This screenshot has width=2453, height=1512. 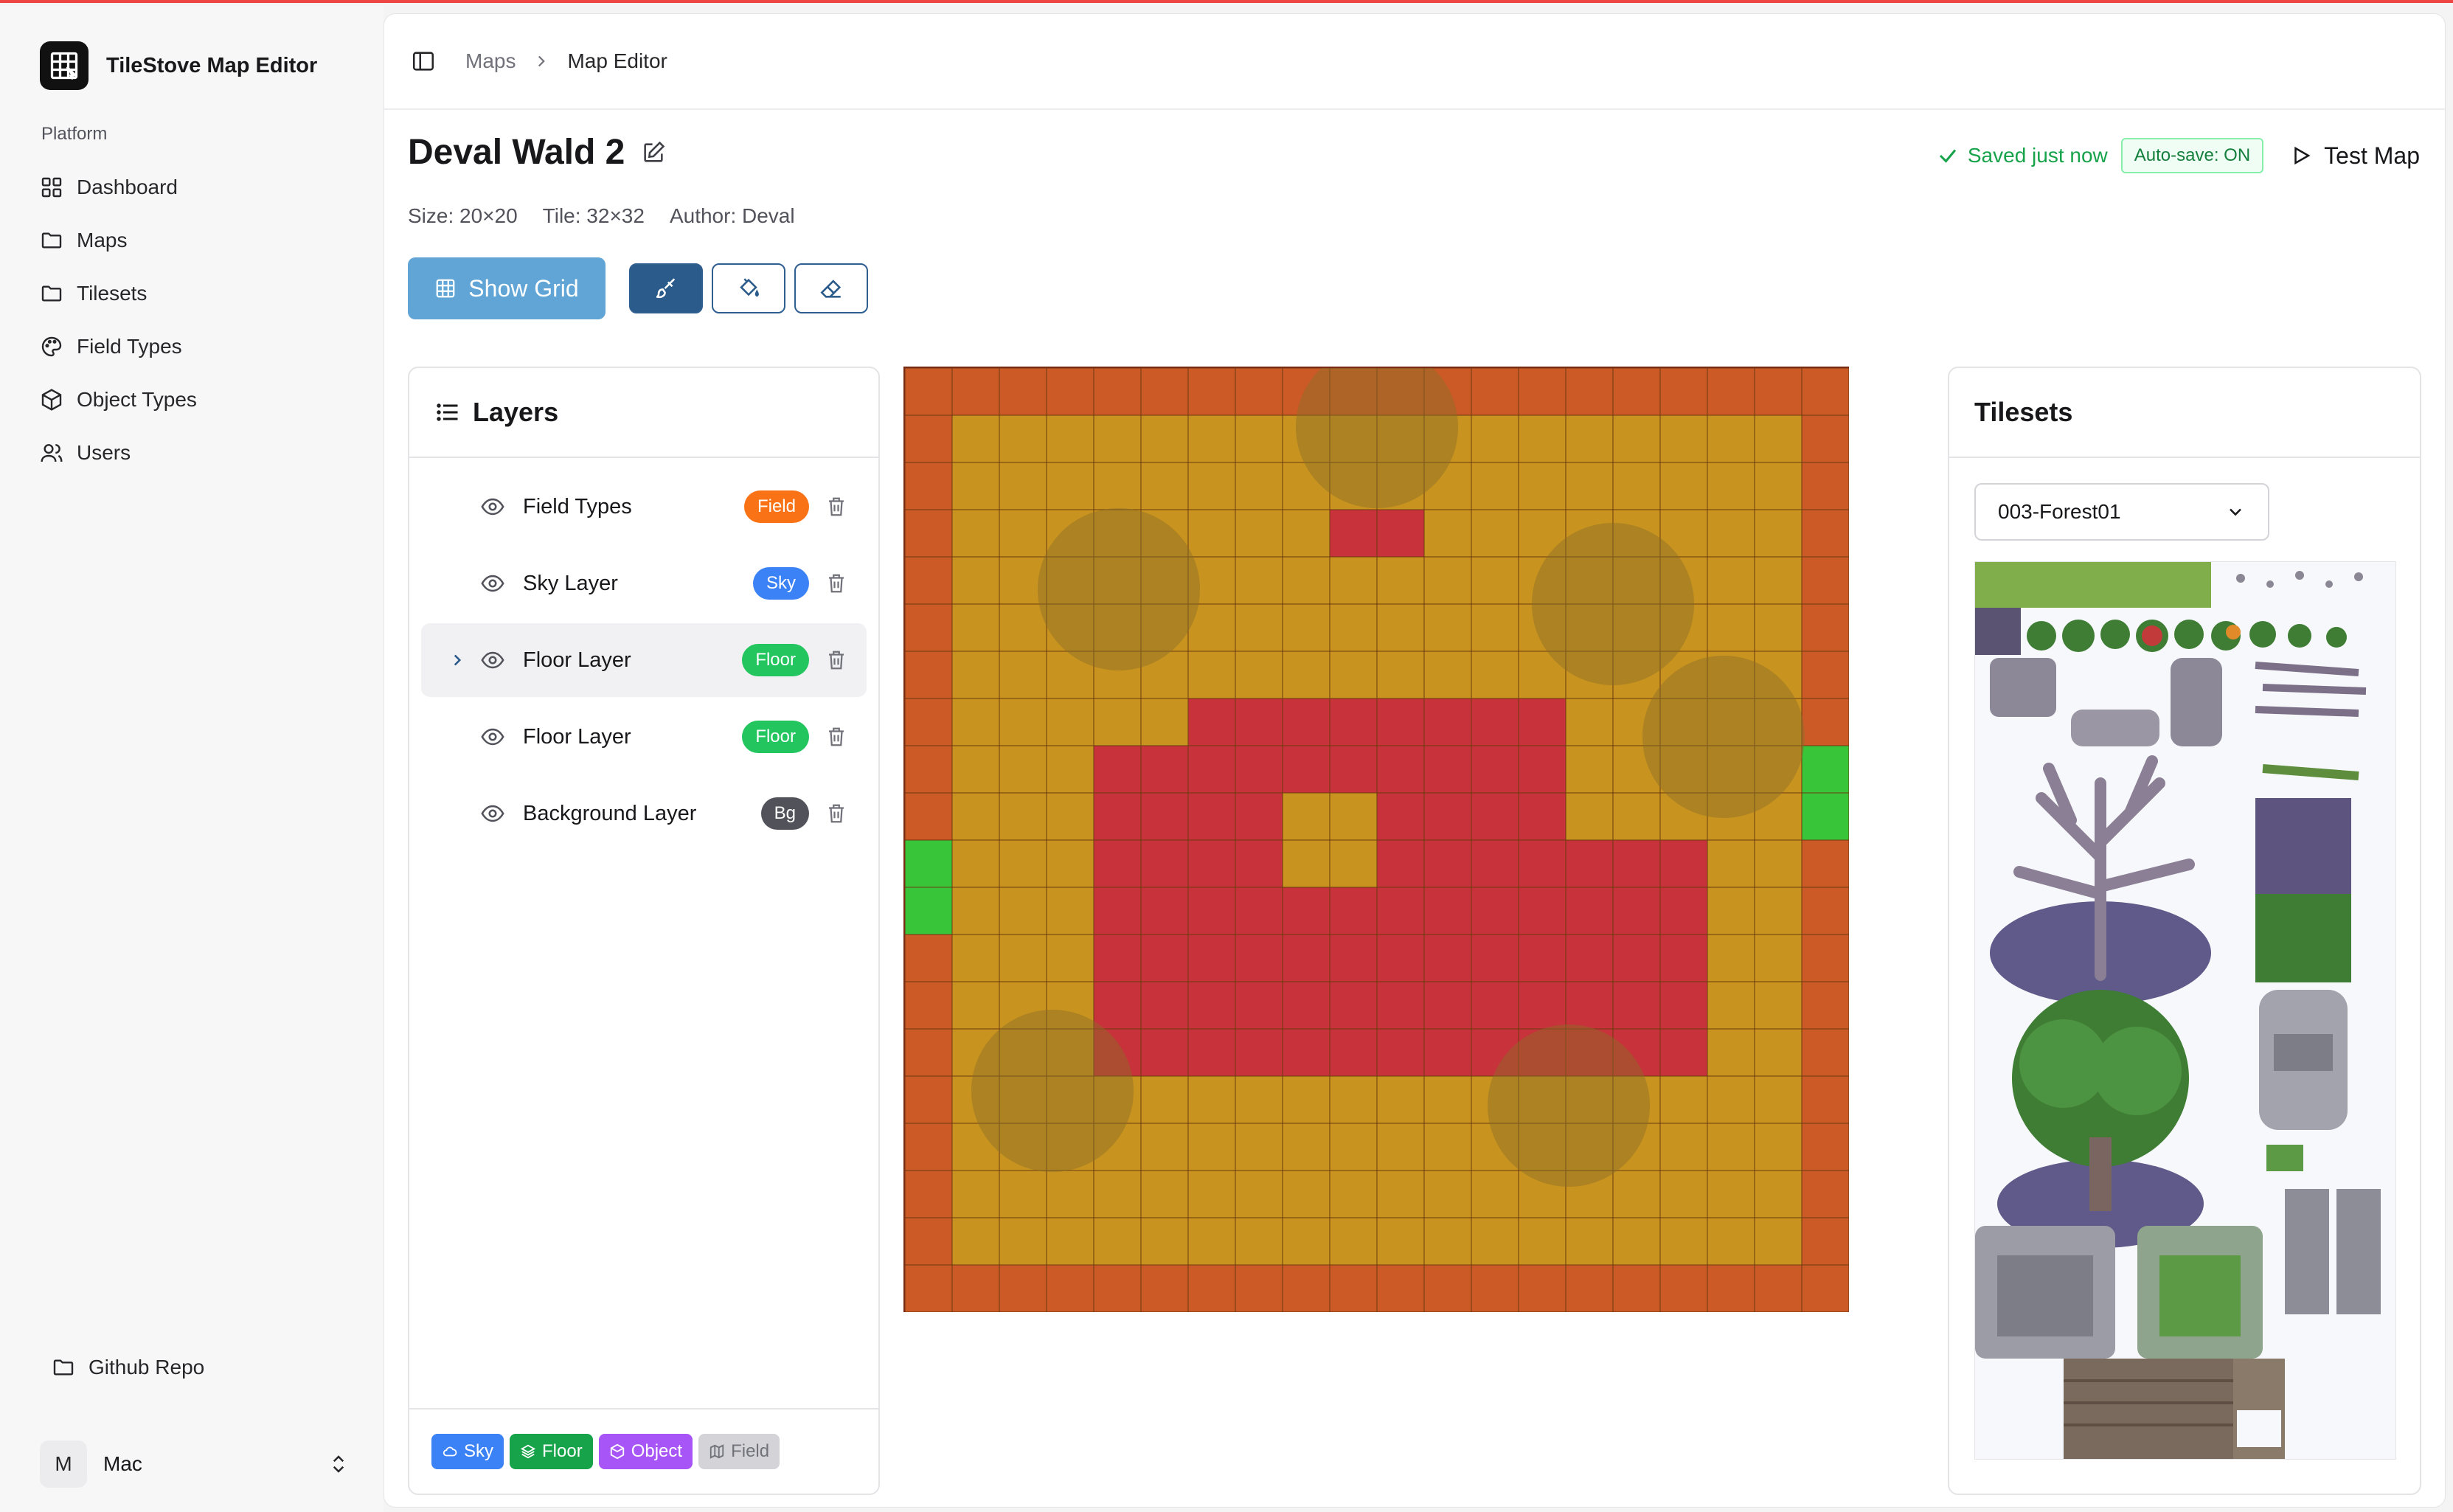 What do you see at coordinates (457, 660) in the screenshot?
I see `chevron-right-icon` at bounding box center [457, 660].